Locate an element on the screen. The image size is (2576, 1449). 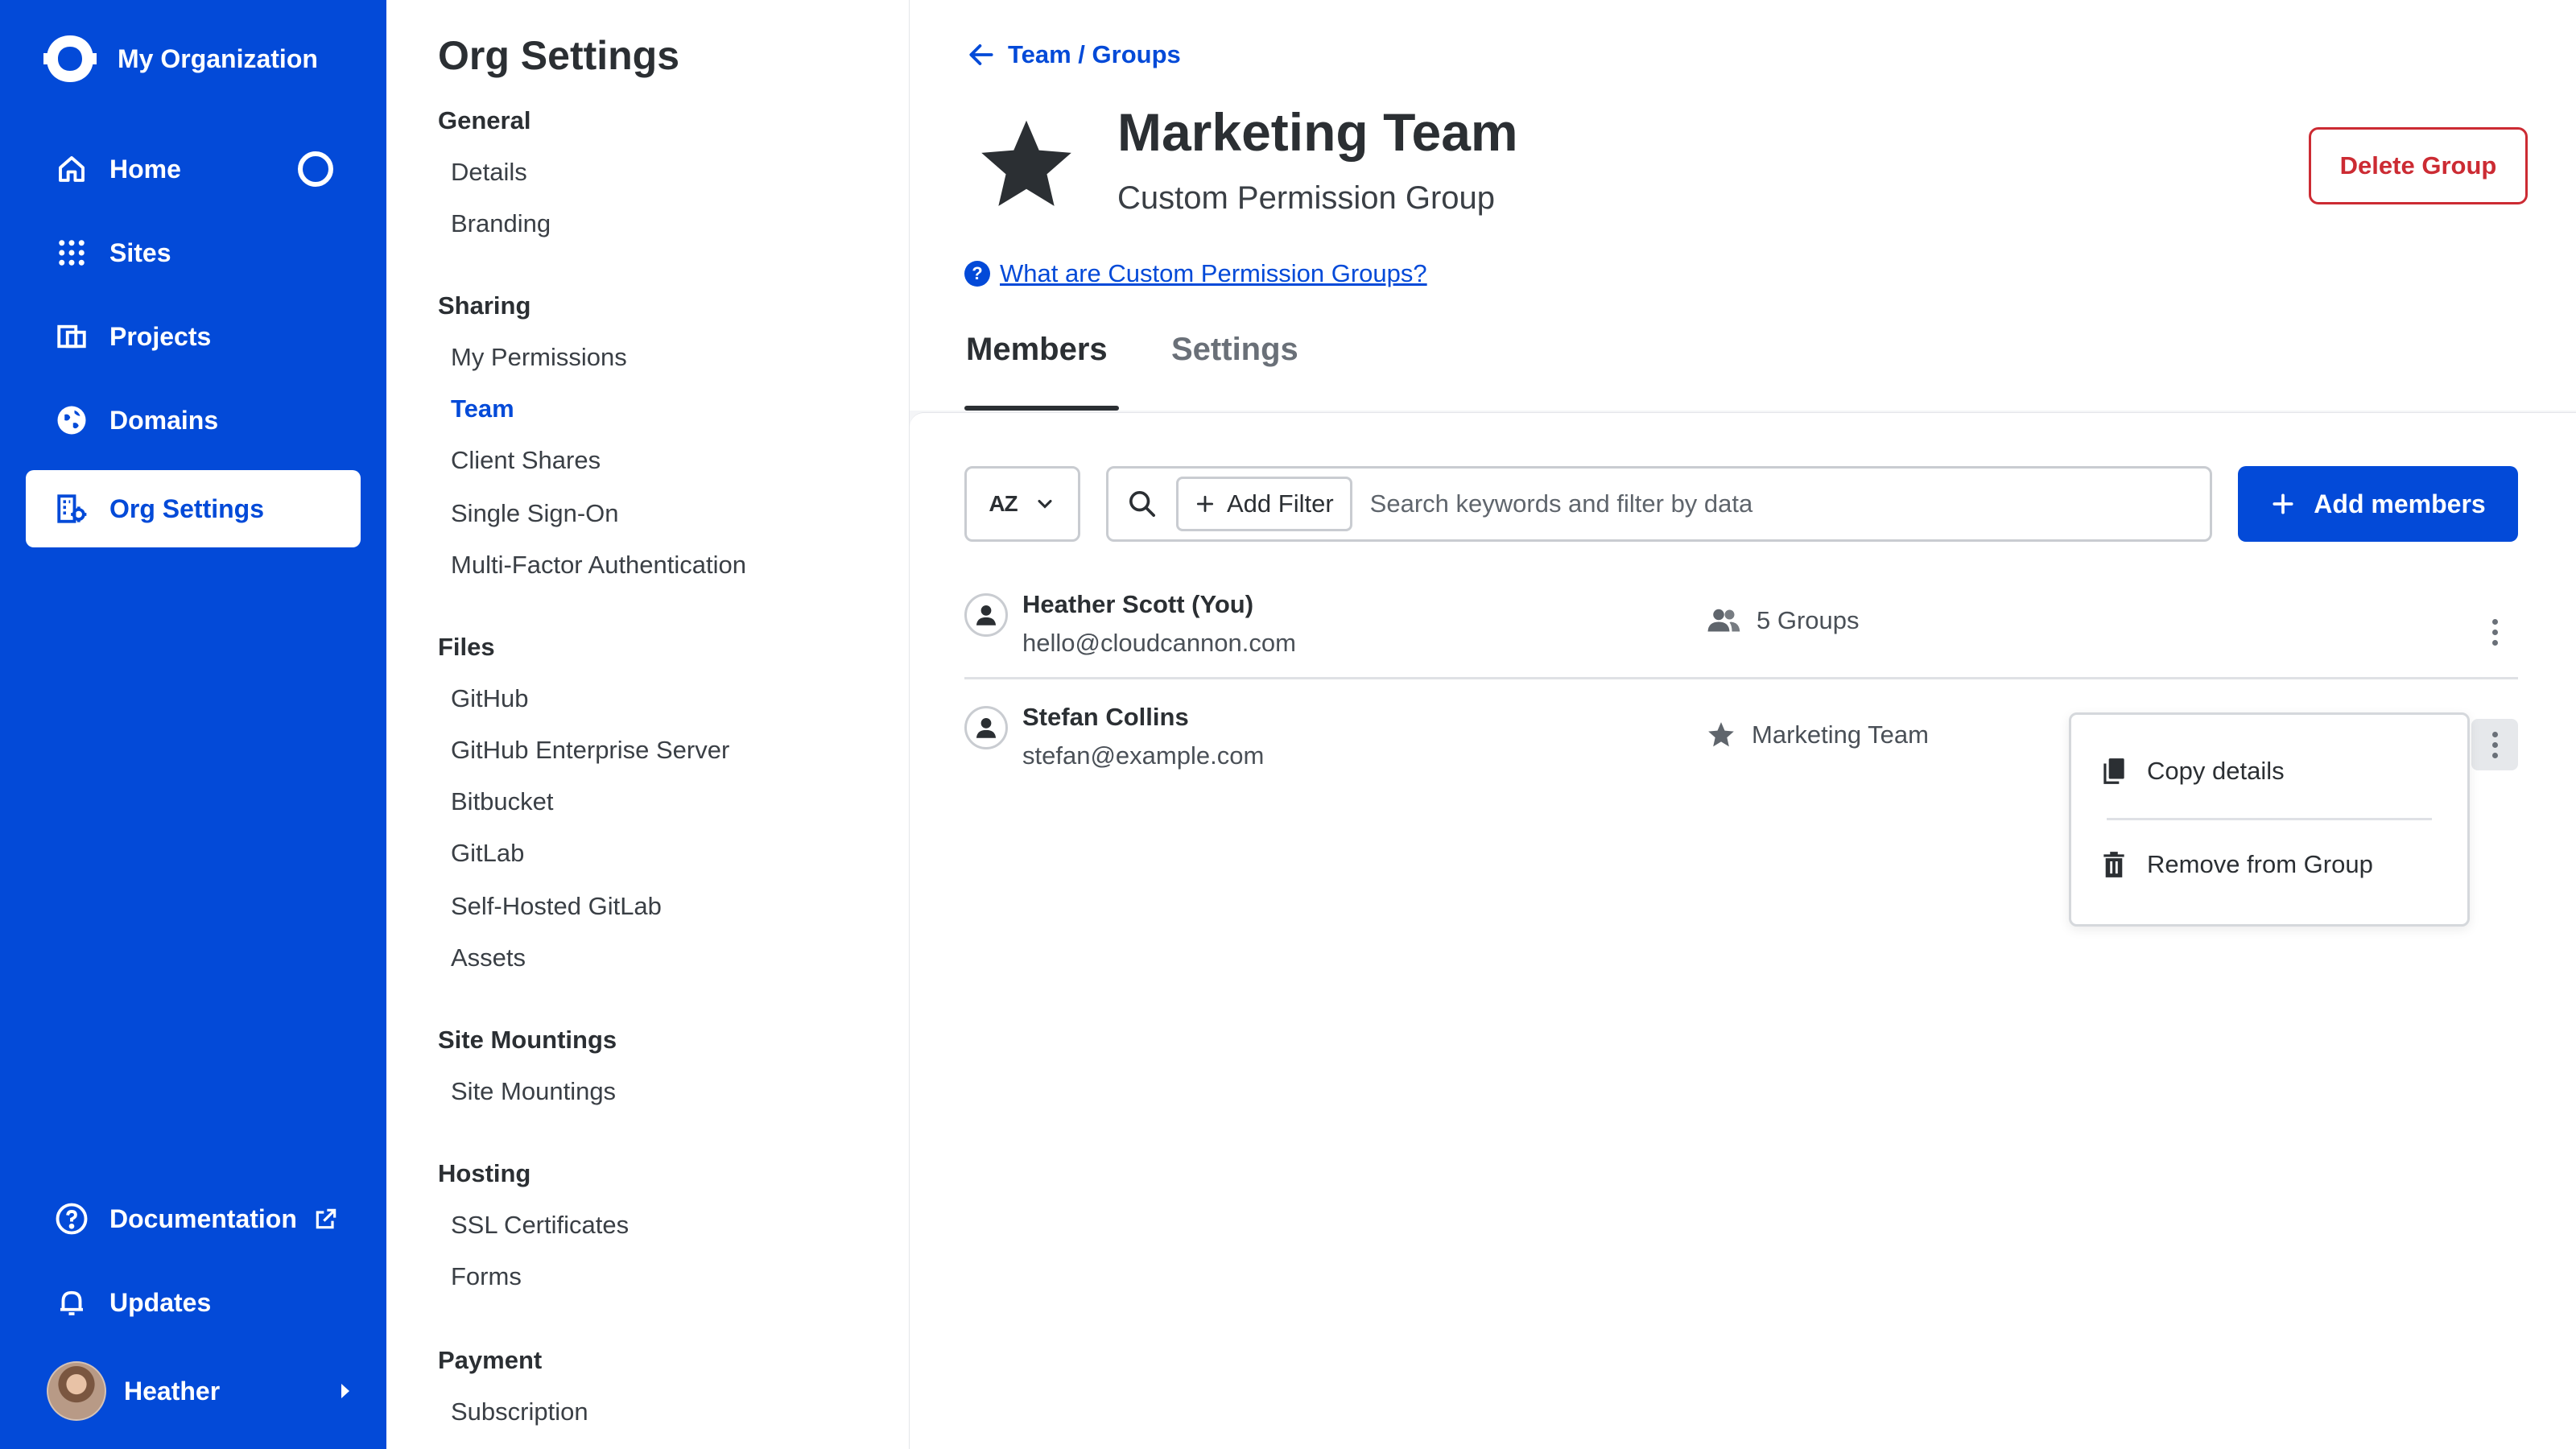
caret-right-icon is located at coordinates (345, 1391).